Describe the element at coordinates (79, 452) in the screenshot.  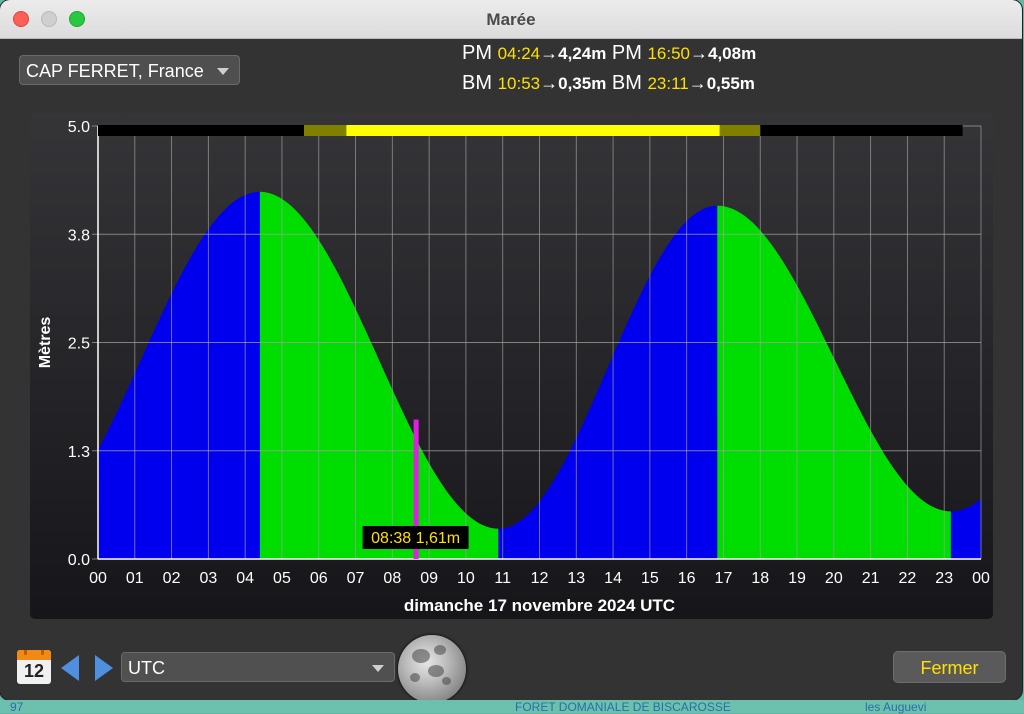
I see `y-tick-label: 1.3` at that location.